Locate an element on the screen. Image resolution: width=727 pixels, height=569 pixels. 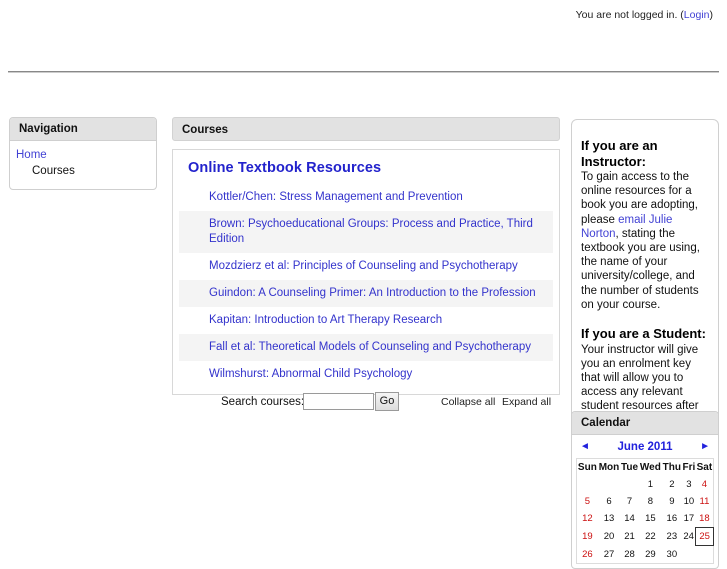
calendar-day: 13 is located at coordinates (609, 519).